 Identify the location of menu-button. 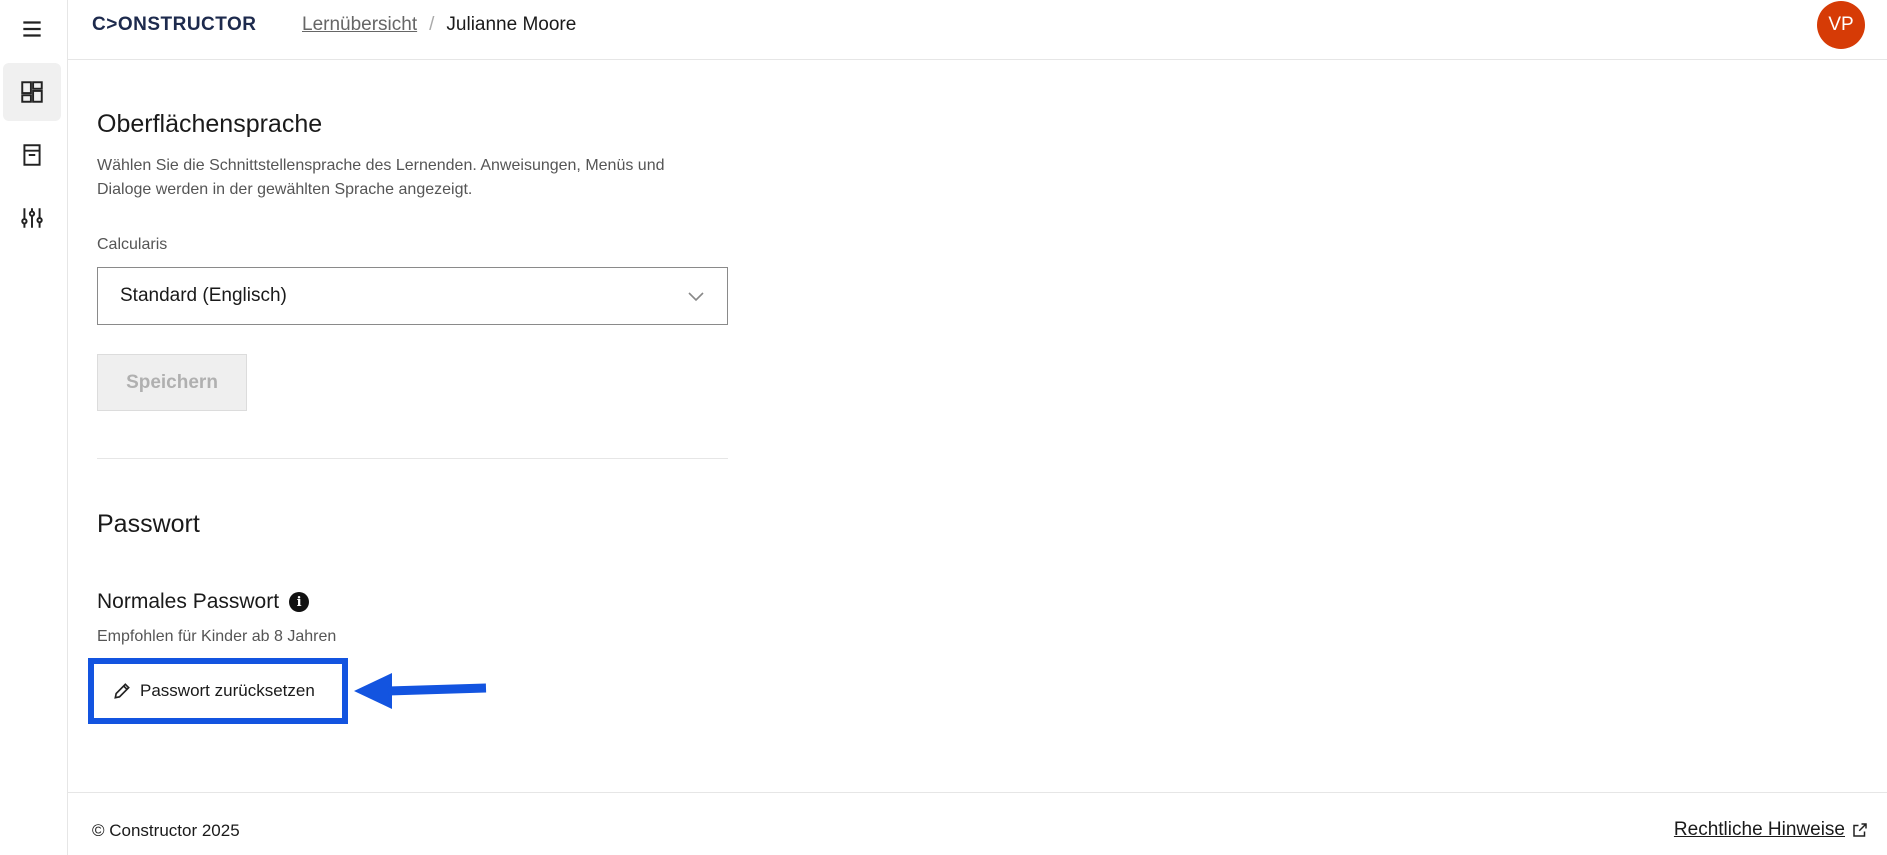
(32, 29).